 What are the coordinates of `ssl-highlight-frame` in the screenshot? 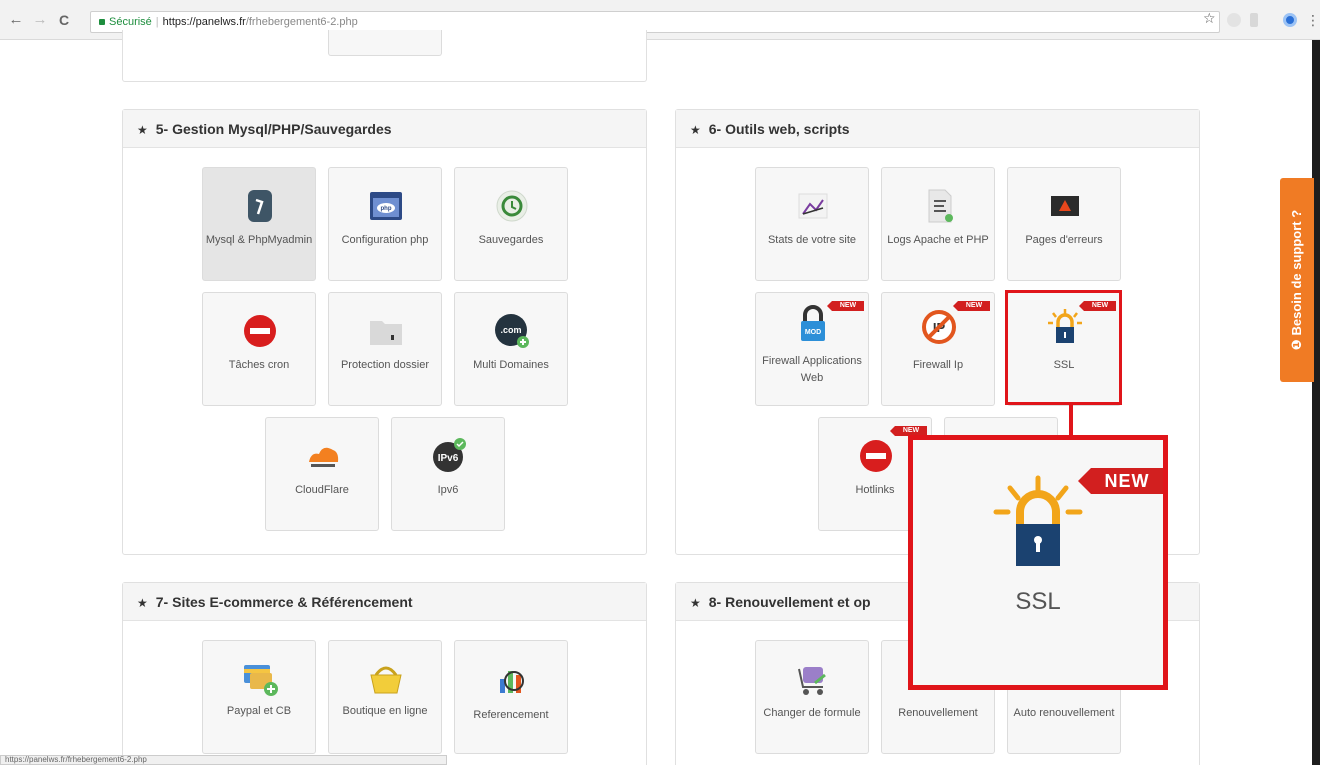 It's located at (1063, 347).